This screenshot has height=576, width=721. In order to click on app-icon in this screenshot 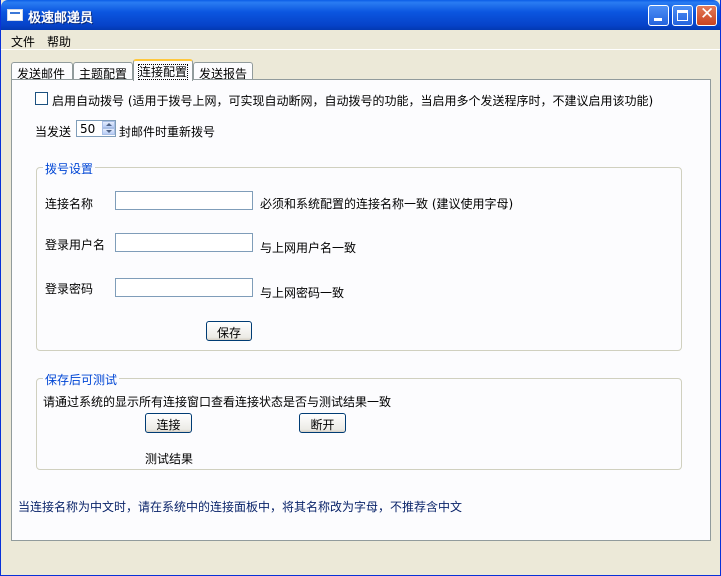, I will do `click(15, 15)`.